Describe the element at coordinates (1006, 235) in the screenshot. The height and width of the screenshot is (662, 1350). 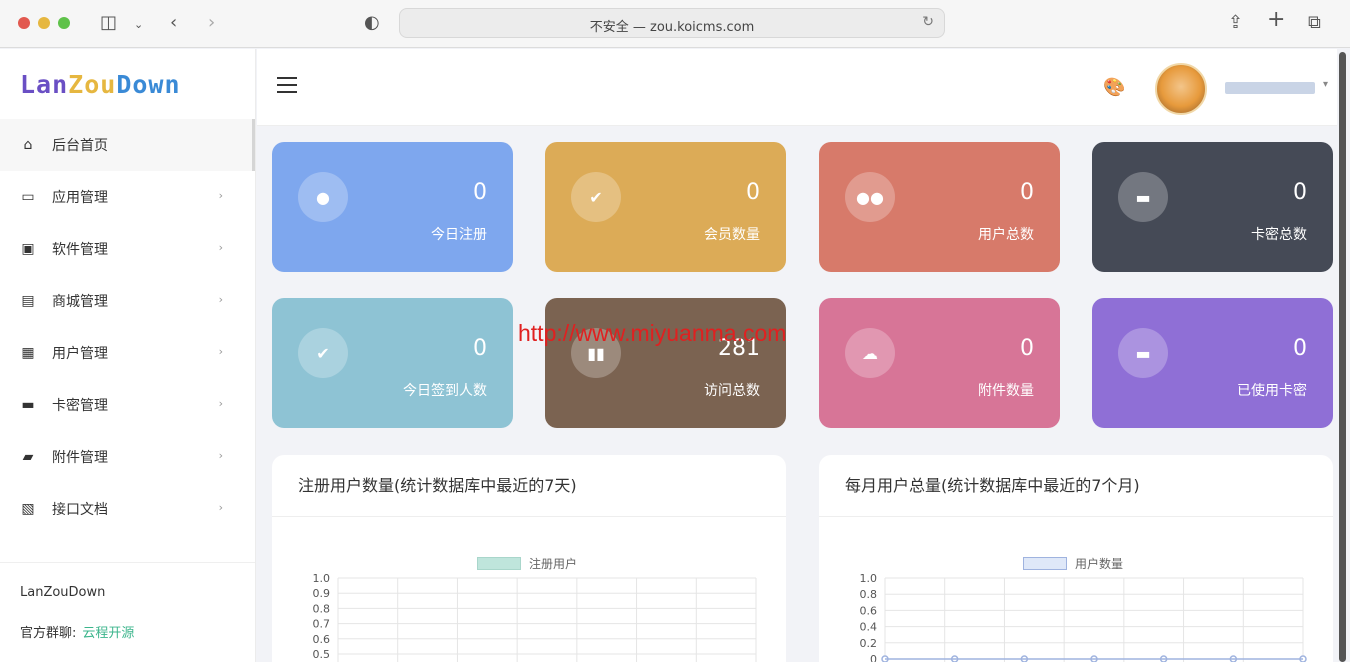
I see `stat-label: 用户总数` at that location.